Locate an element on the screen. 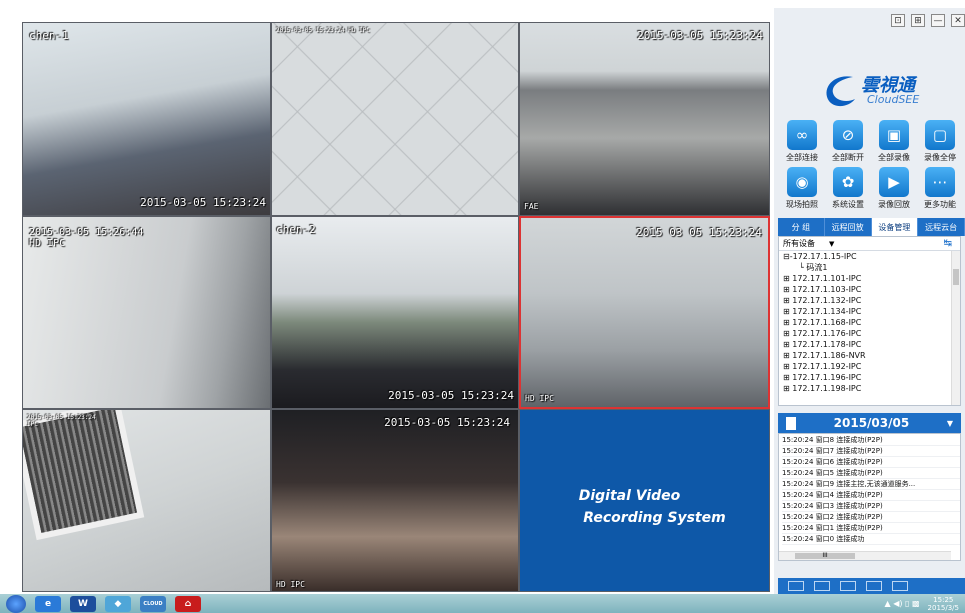 This screenshot has width=965, height=613. camera-label: FAE is located at coordinates (531, 206).